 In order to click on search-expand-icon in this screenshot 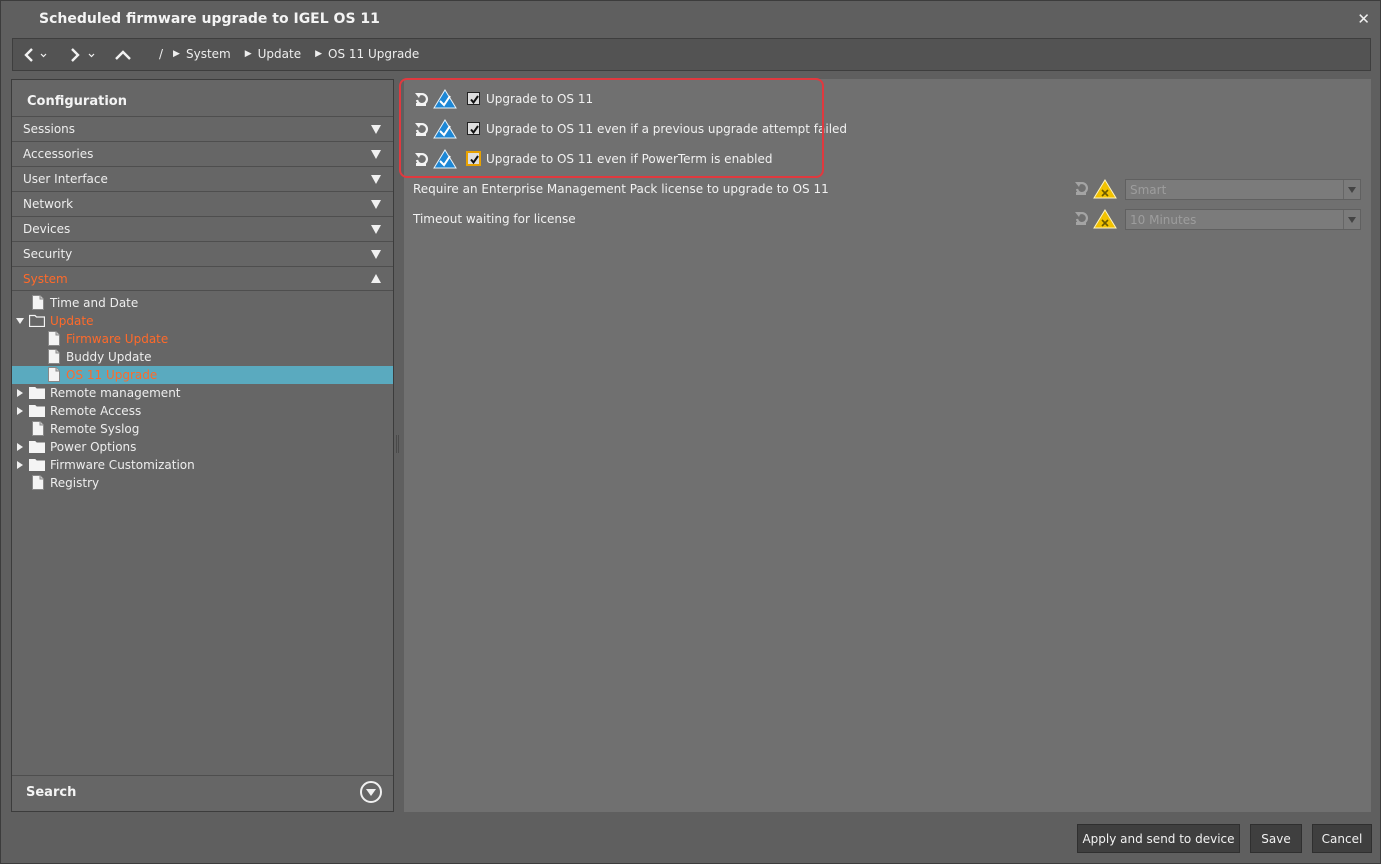, I will do `click(371, 792)`.